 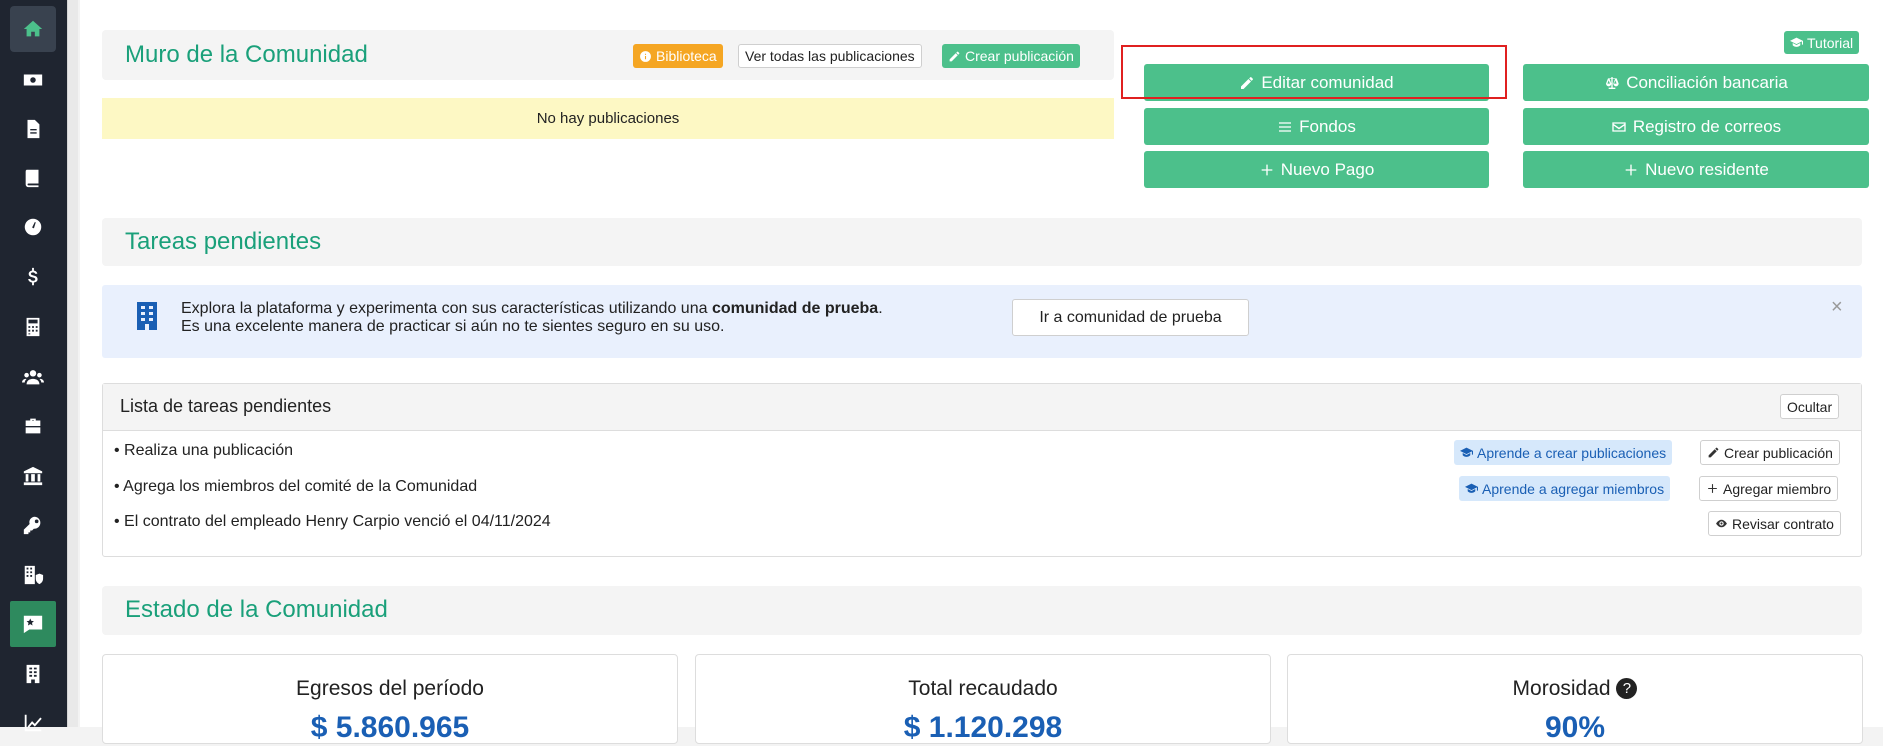 I want to click on recaudado-value: $ 1.120.298, so click(x=983, y=727).